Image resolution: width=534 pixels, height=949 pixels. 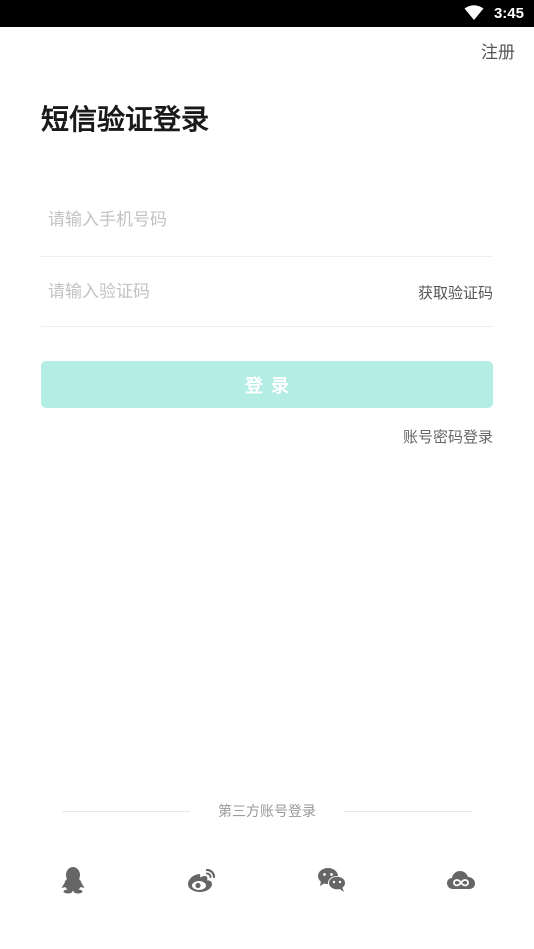 What do you see at coordinates (448, 437) in the screenshot?
I see `password-login-link: 账号密码登录` at bounding box center [448, 437].